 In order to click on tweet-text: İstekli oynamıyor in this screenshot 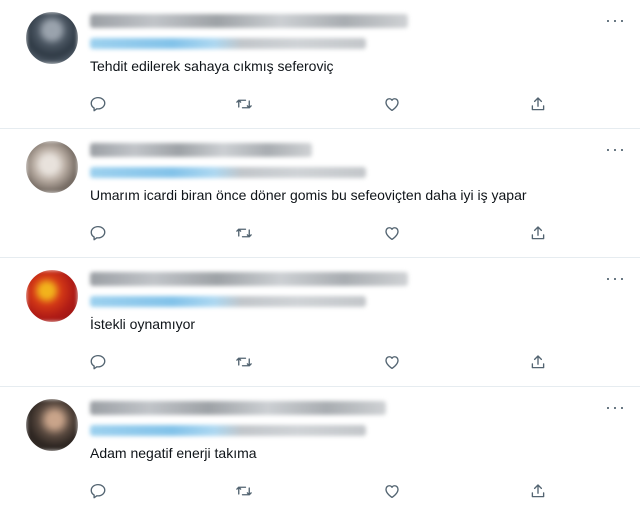, I will do `click(143, 324)`.